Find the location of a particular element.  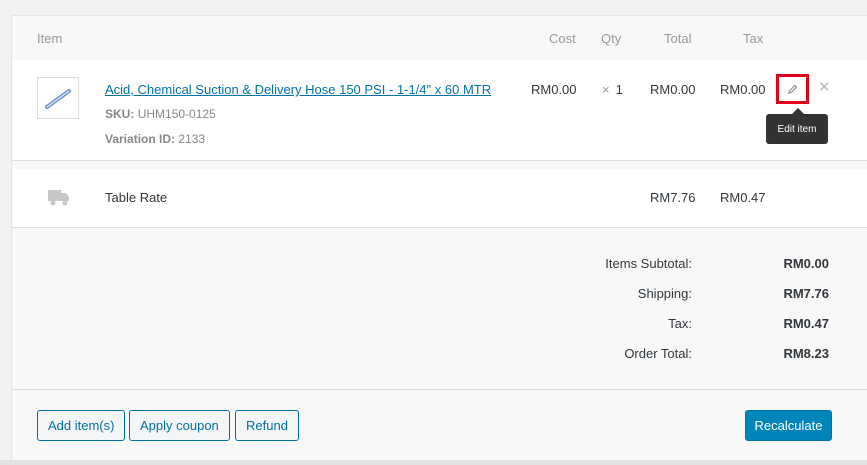

shipping-value: RM7.76 is located at coordinates (806, 293).